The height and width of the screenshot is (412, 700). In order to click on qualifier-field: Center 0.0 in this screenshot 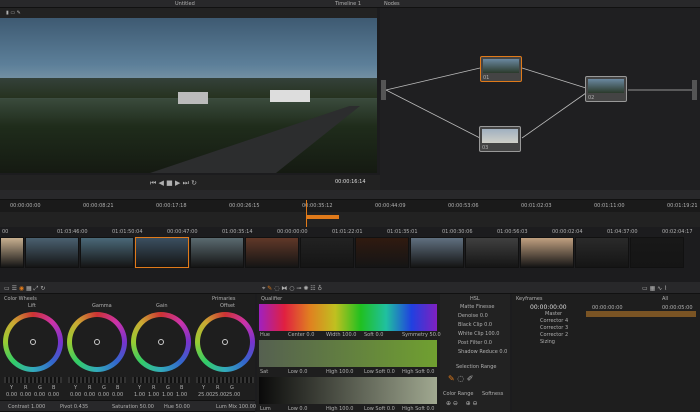, I will do `click(301, 335)`.